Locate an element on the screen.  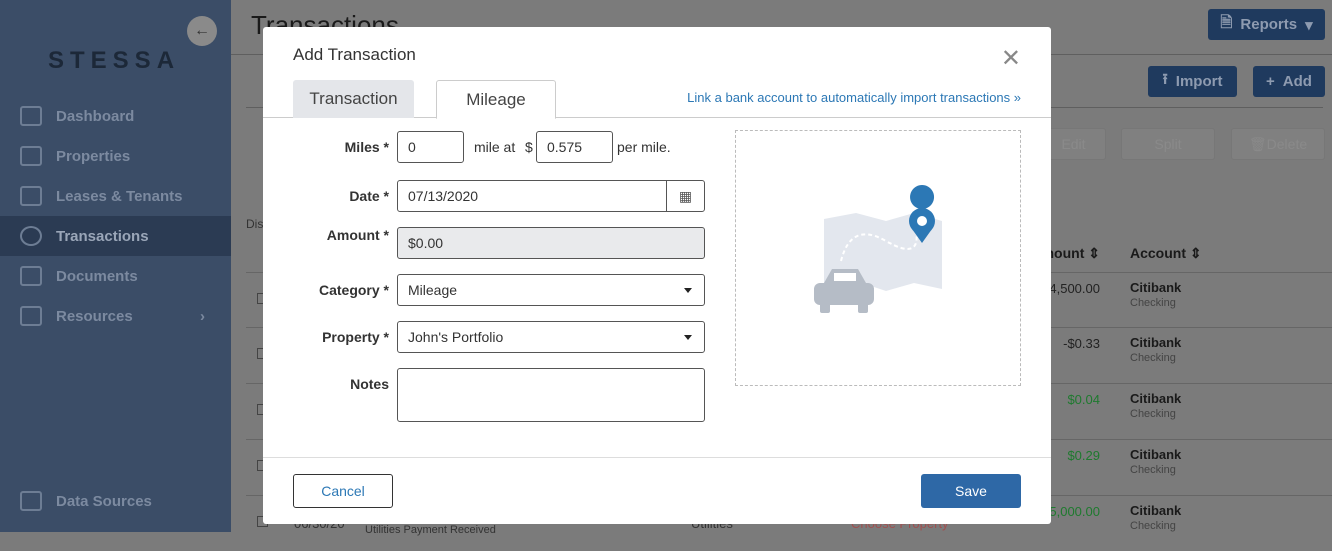
notes-textarea is located at coordinates (551, 395).